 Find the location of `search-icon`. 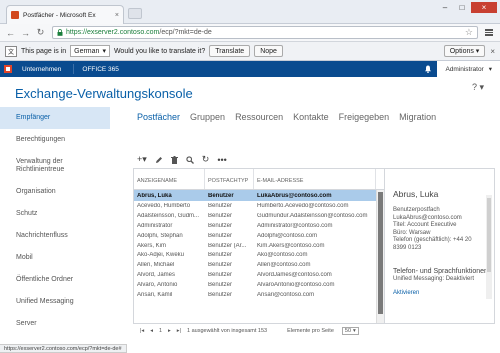

search-icon is located at coordinates (190, 159).